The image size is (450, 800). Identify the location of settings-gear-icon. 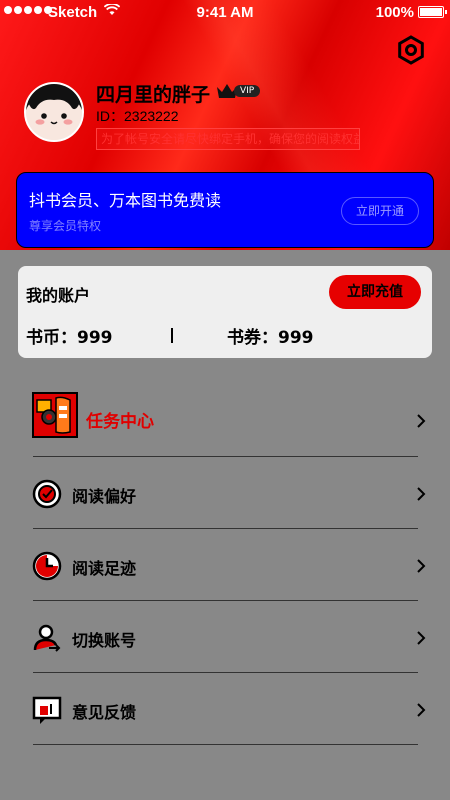
(411, 50).